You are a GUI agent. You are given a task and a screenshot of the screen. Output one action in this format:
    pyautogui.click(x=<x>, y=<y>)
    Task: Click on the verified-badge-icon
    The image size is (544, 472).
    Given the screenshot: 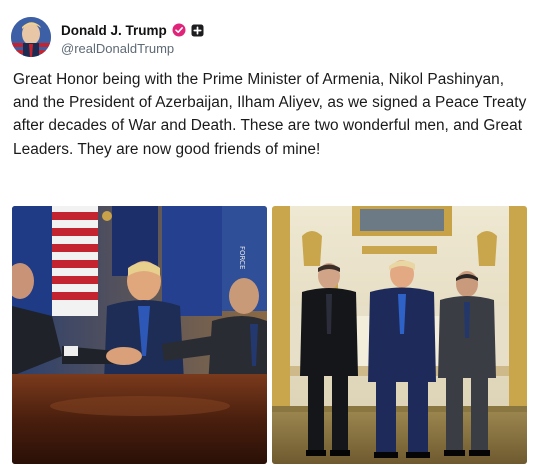 What is the action you would take?
    pyautogui.click(x=179, y=30)
    